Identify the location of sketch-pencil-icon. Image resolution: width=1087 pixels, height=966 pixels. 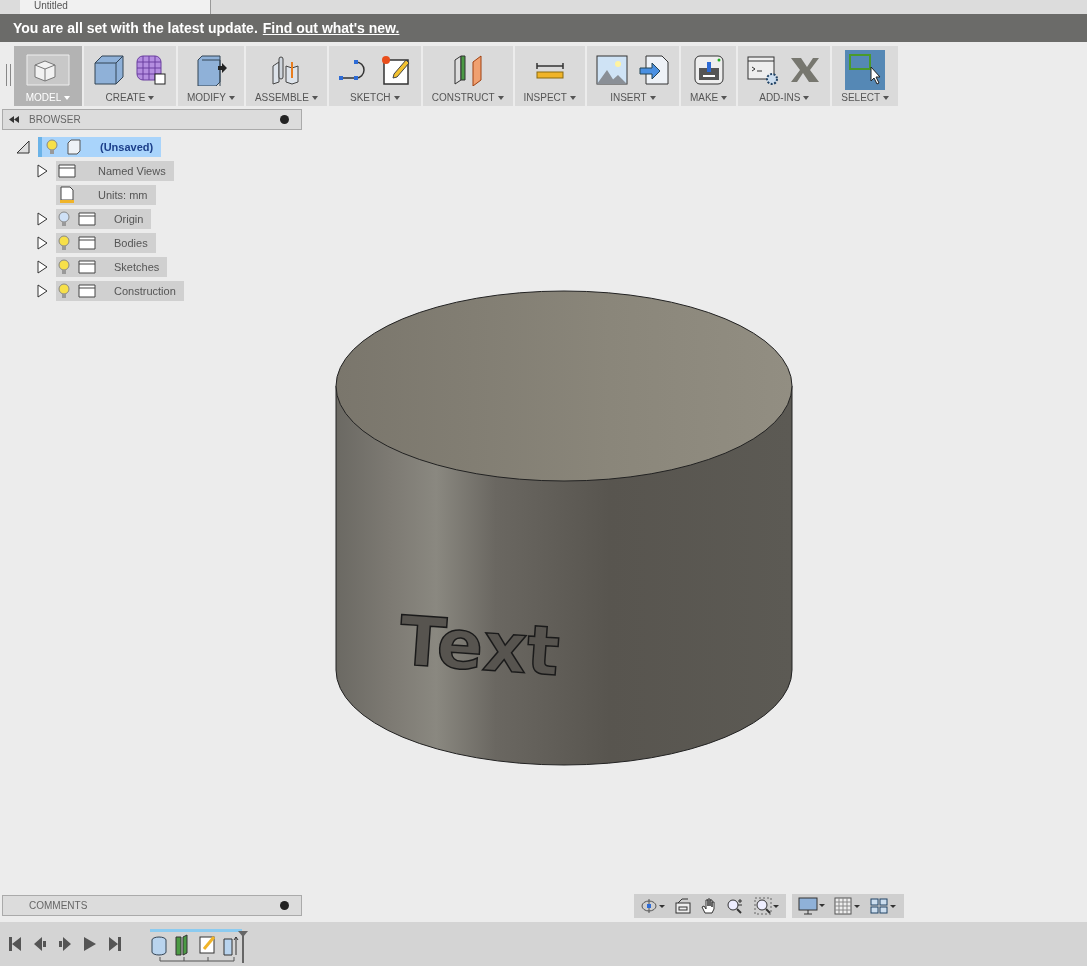
(395, 70).